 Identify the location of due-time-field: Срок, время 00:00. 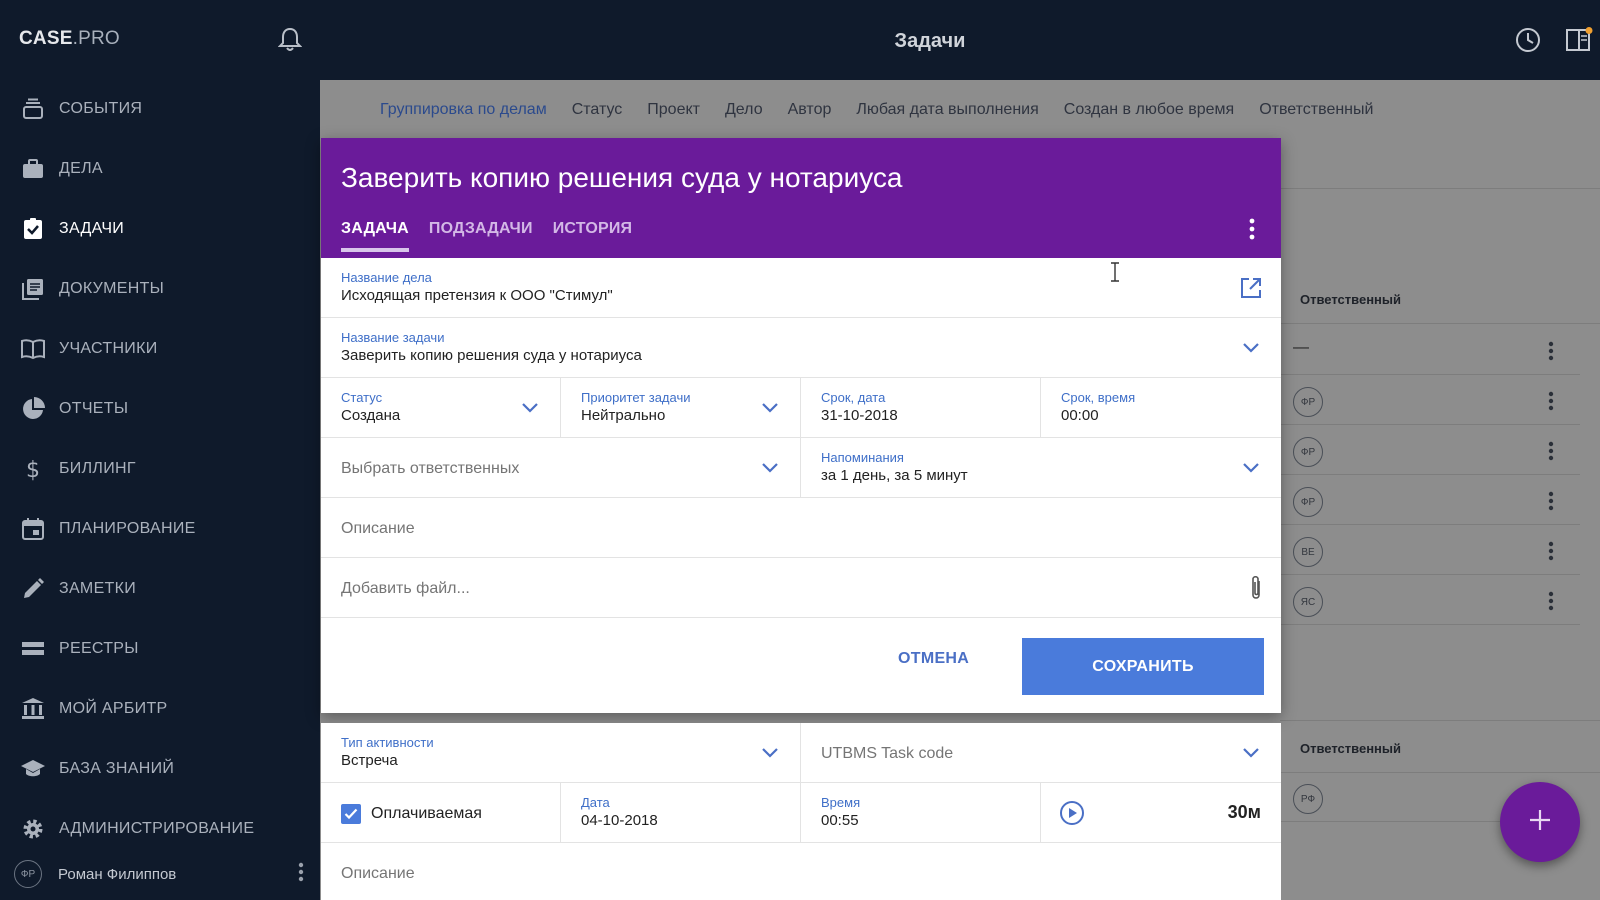
(1161, 408).